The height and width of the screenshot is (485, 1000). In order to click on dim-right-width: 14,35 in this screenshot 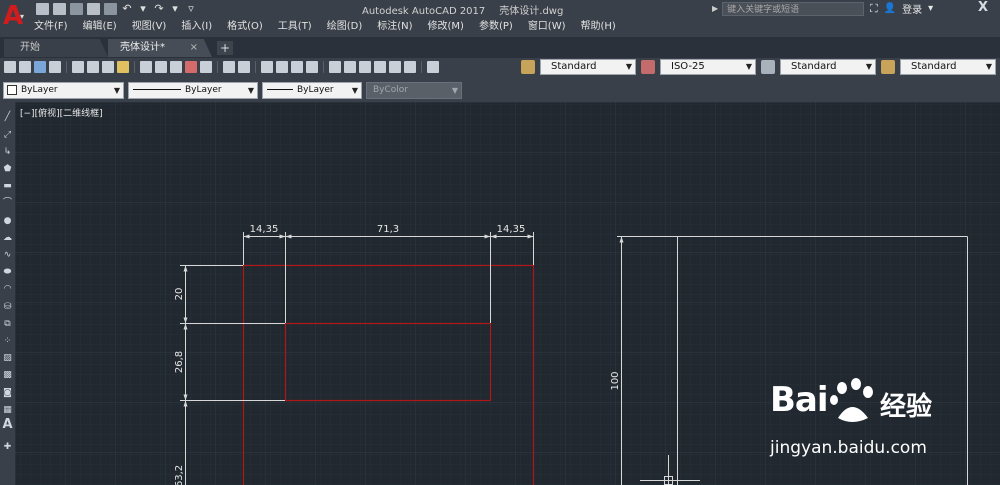, I will do `click(511, 229)`.